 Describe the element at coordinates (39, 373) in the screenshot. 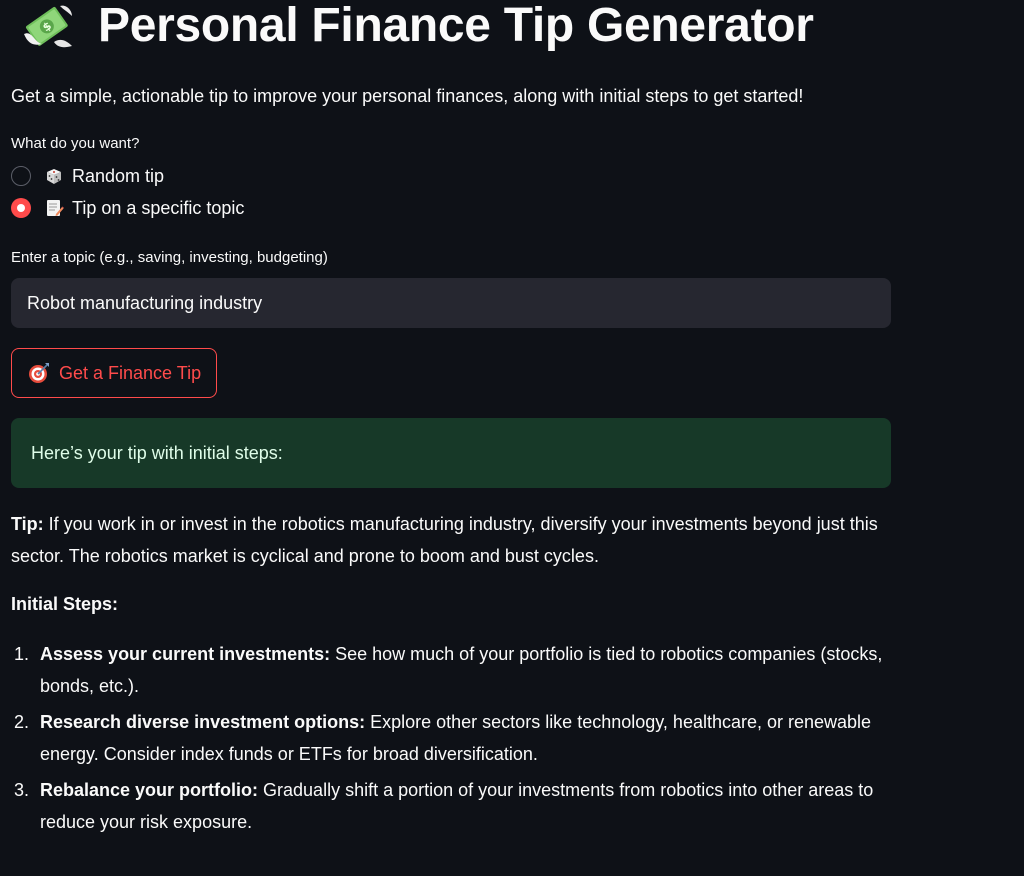

I see `target-icon` at that location.